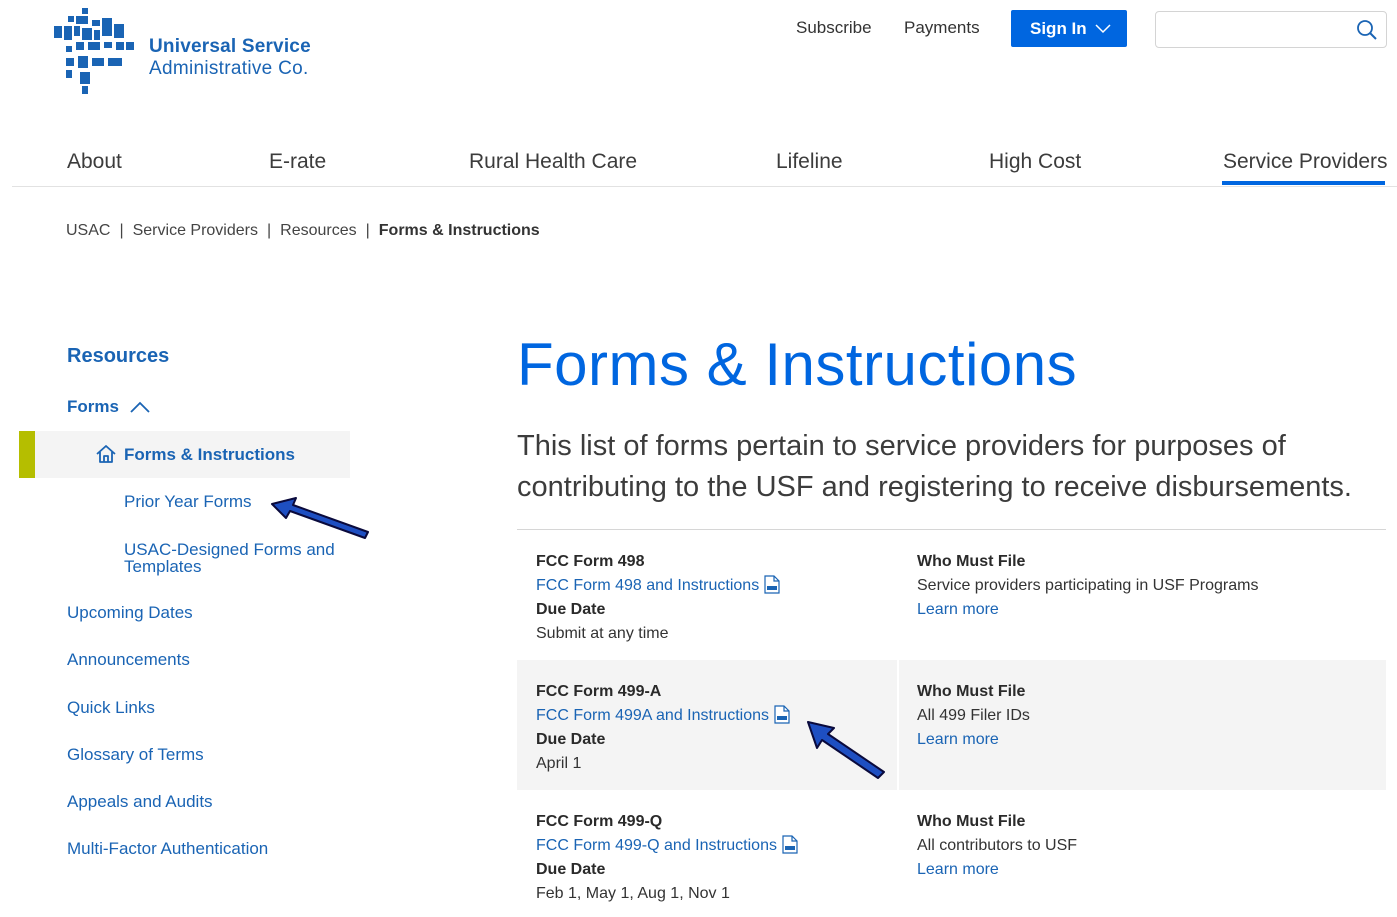 The height and width of the screenshot is (917, 1397). Describe the element at coordinates (88, 231) in the screenshot. I see `breadcrumb-usac: USAC` at that location.